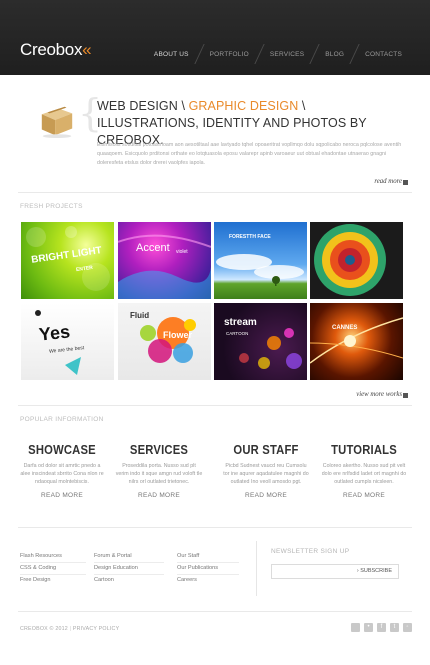 Image resolution: width=430 pixels, height=665 pixels. What do you see at coordinates (266, 450) in the screenshot?
I see `column-title: OUR STAFF` at bounding box center [266, 450].